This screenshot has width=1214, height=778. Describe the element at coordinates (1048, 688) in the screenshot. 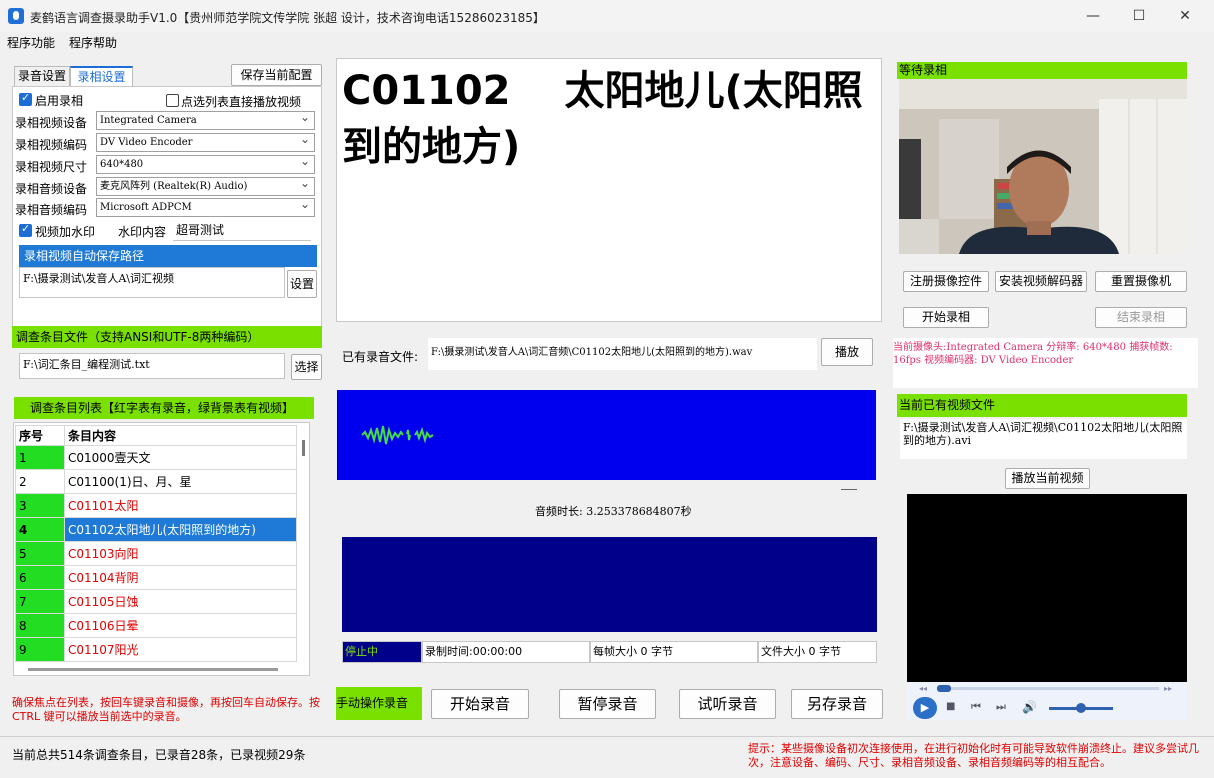

I see `seek-bar` at that location.